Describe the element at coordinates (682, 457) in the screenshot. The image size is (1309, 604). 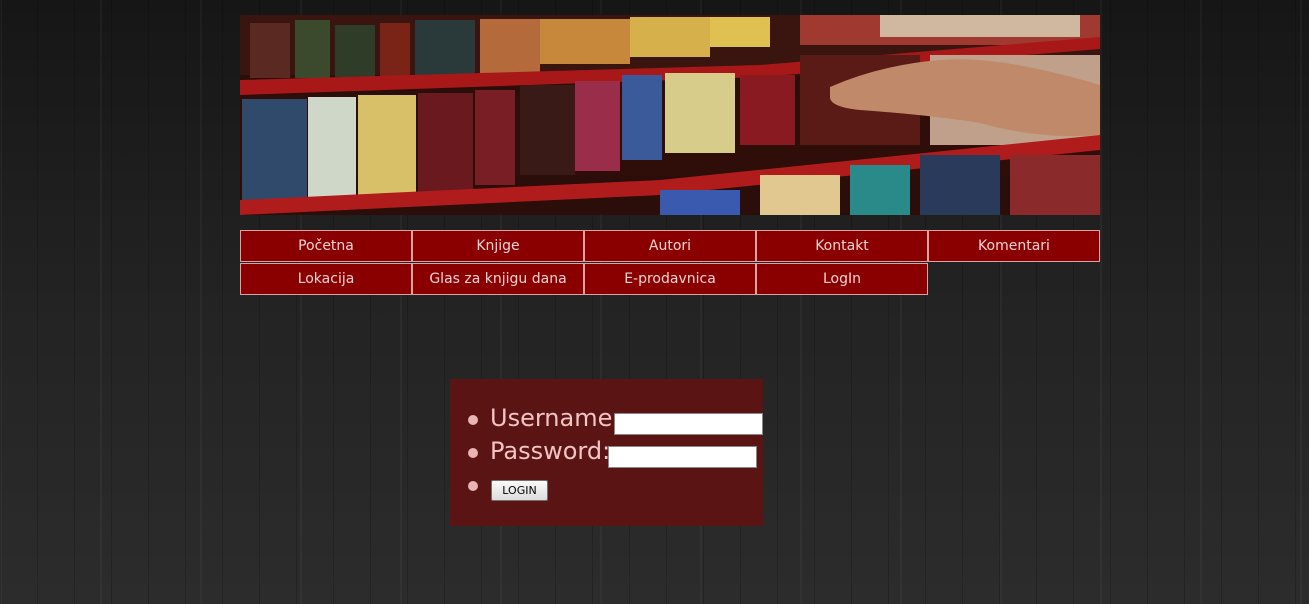
I see `password-input` at that location.